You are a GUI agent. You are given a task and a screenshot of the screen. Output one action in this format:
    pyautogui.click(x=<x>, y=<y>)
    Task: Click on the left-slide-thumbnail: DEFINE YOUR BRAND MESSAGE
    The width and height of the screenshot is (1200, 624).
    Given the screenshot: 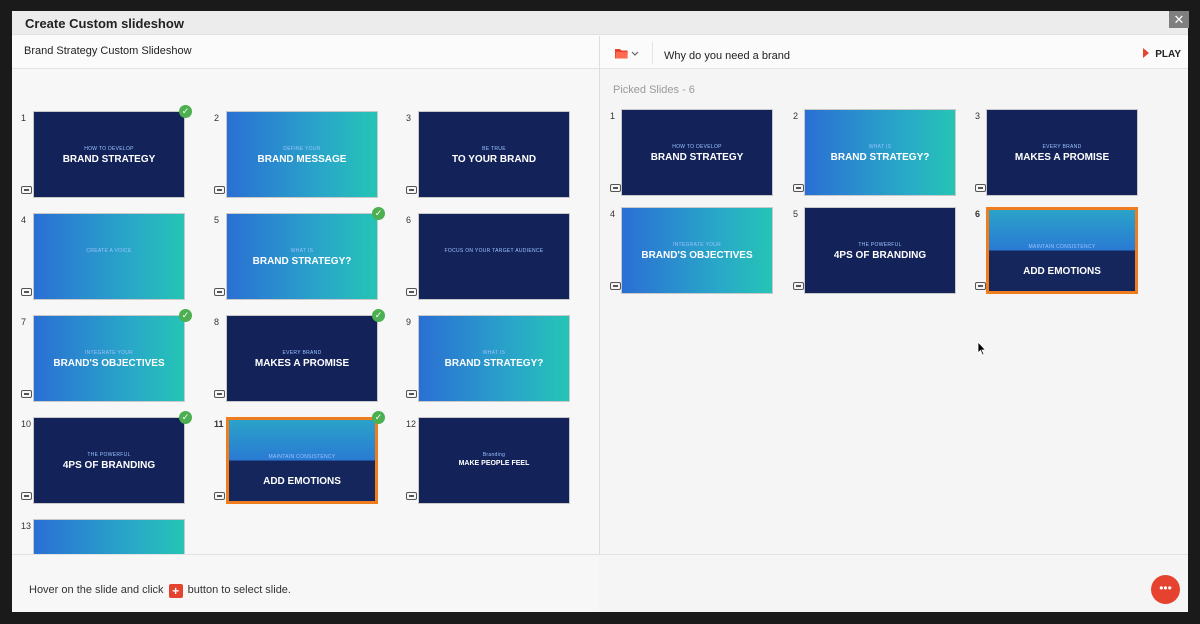 What is the action you would take?
    pyautogui.click(x=302, y=154)
    